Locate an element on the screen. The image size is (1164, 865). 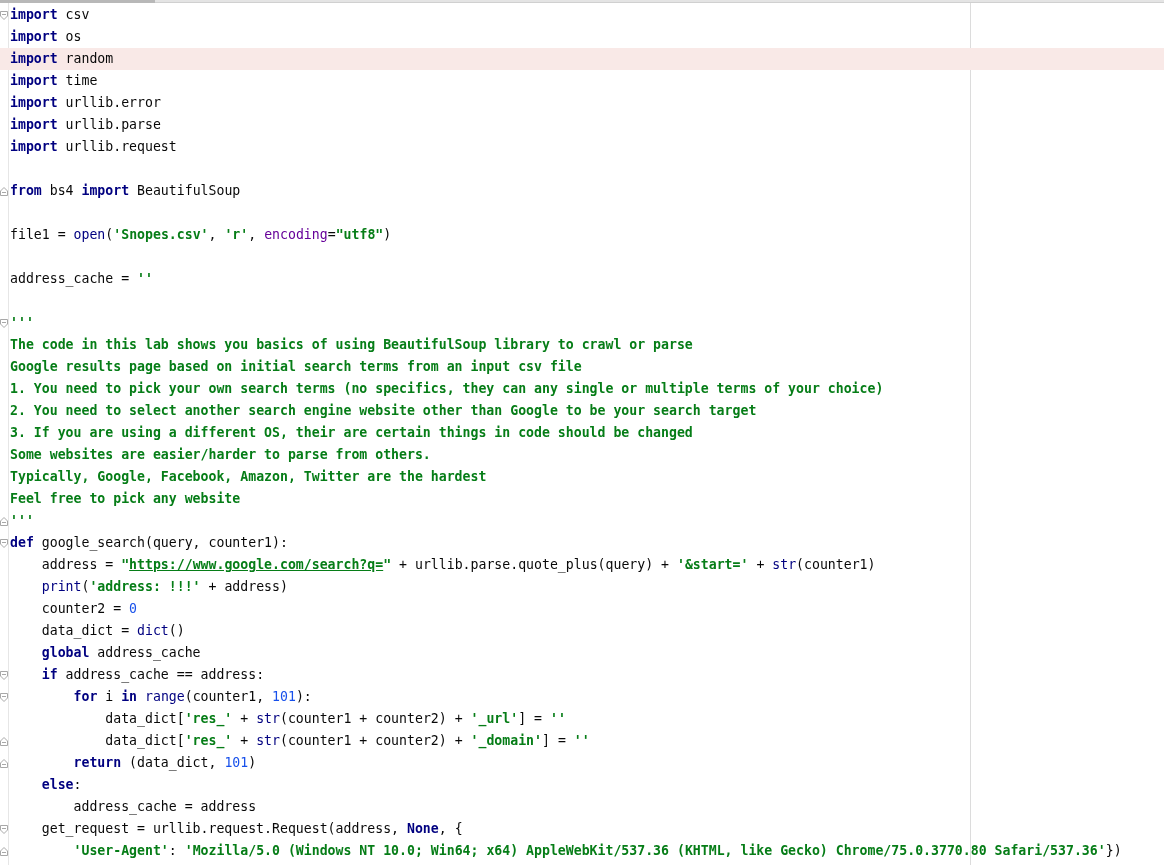
code-line: data_dict['res_' + str(counter1 + counter2) + '_url'] = '' is located at coordinates (335, 719).